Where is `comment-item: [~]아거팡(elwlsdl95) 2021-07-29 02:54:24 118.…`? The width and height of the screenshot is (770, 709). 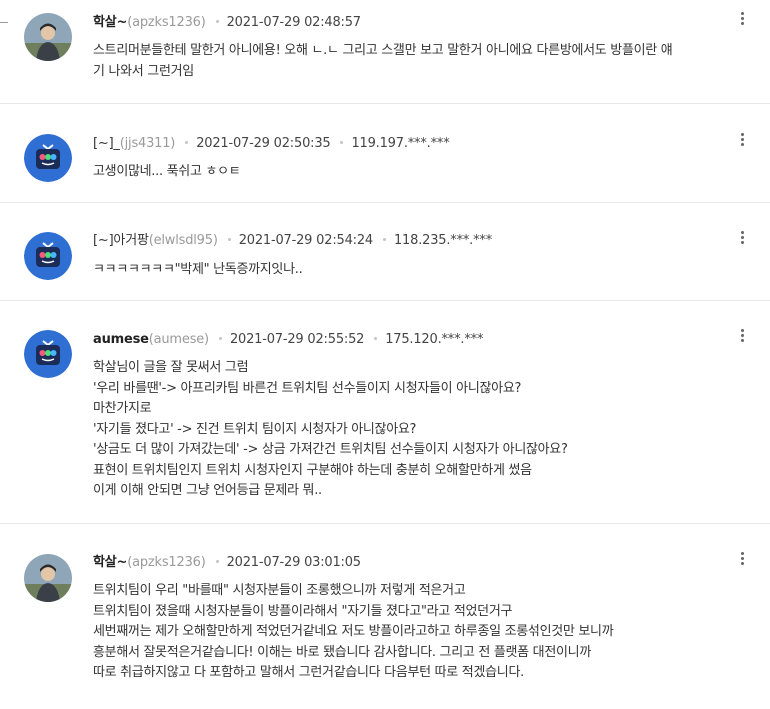 comment-item: [~]아거팡(elwlsdl95) 2021-07-29 02:54:24 118.… is located at coordinates (385, 252).